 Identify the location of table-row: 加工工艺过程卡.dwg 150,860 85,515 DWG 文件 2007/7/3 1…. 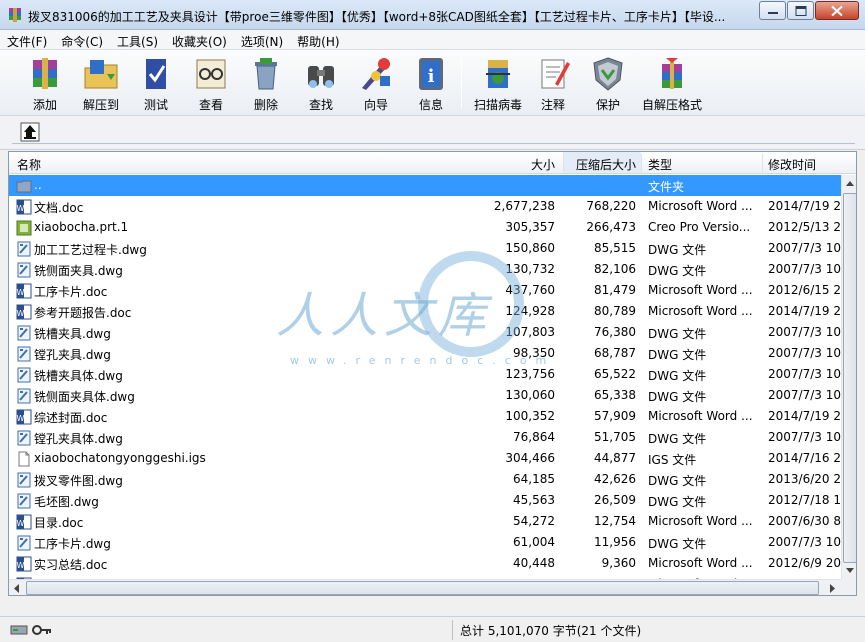
(432, 248).